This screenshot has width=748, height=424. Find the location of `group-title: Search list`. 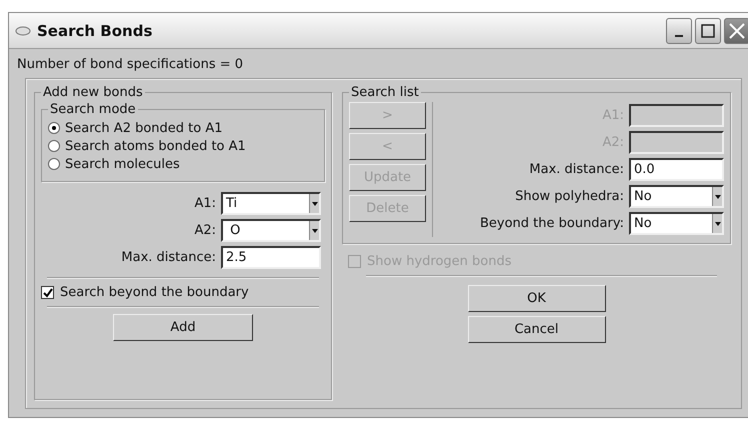

group-title: Search list is located at coordinates (385, 92).